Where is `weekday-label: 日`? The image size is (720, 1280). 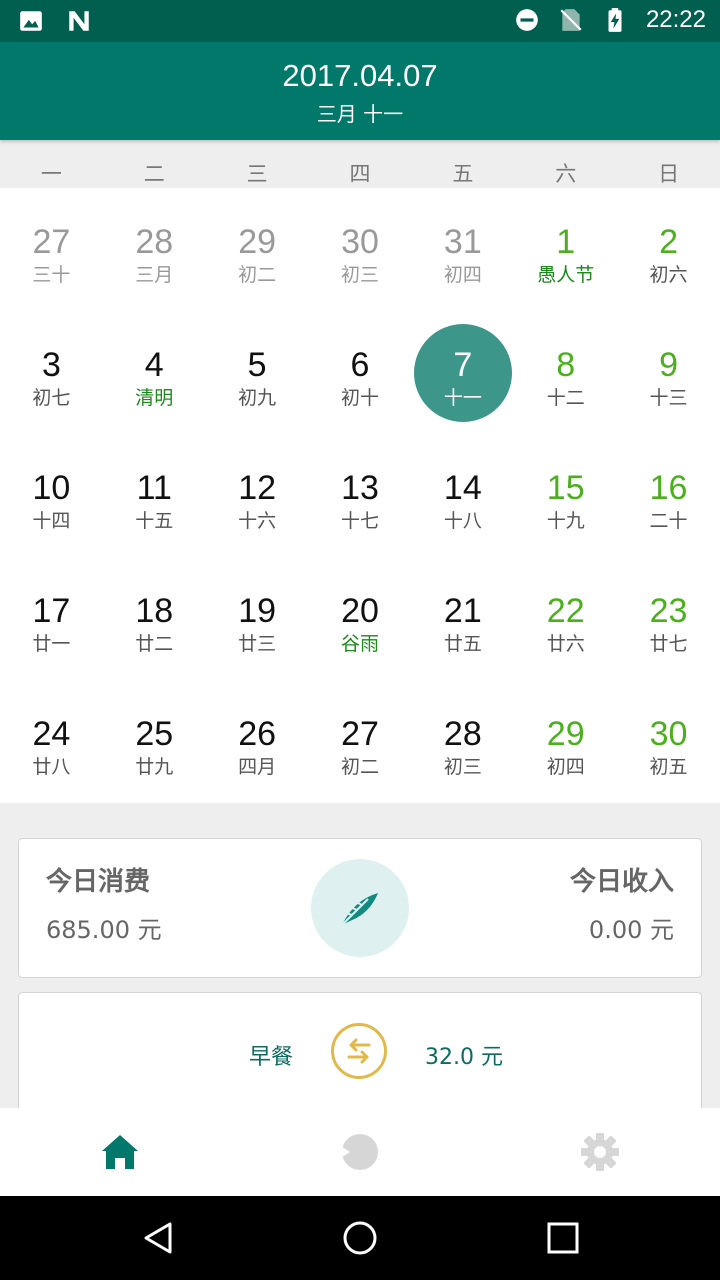
weekday-label: 日 is located at coordinates (669, 174).